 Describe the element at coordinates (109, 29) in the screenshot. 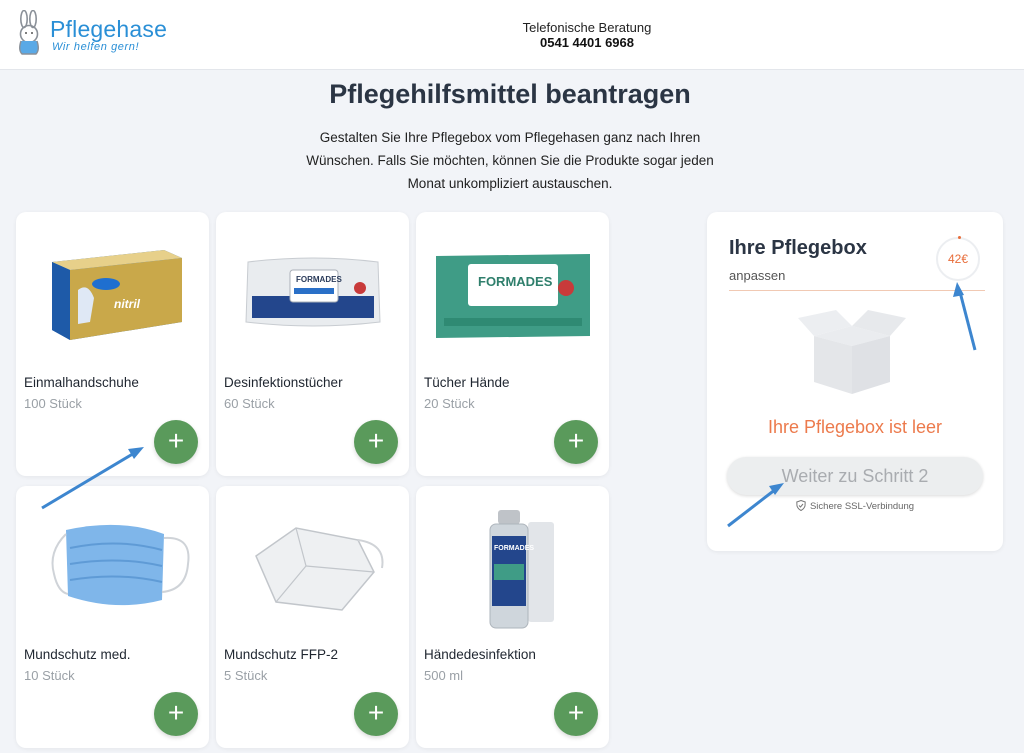

I see `logo-name: Pflegehase` at that location.